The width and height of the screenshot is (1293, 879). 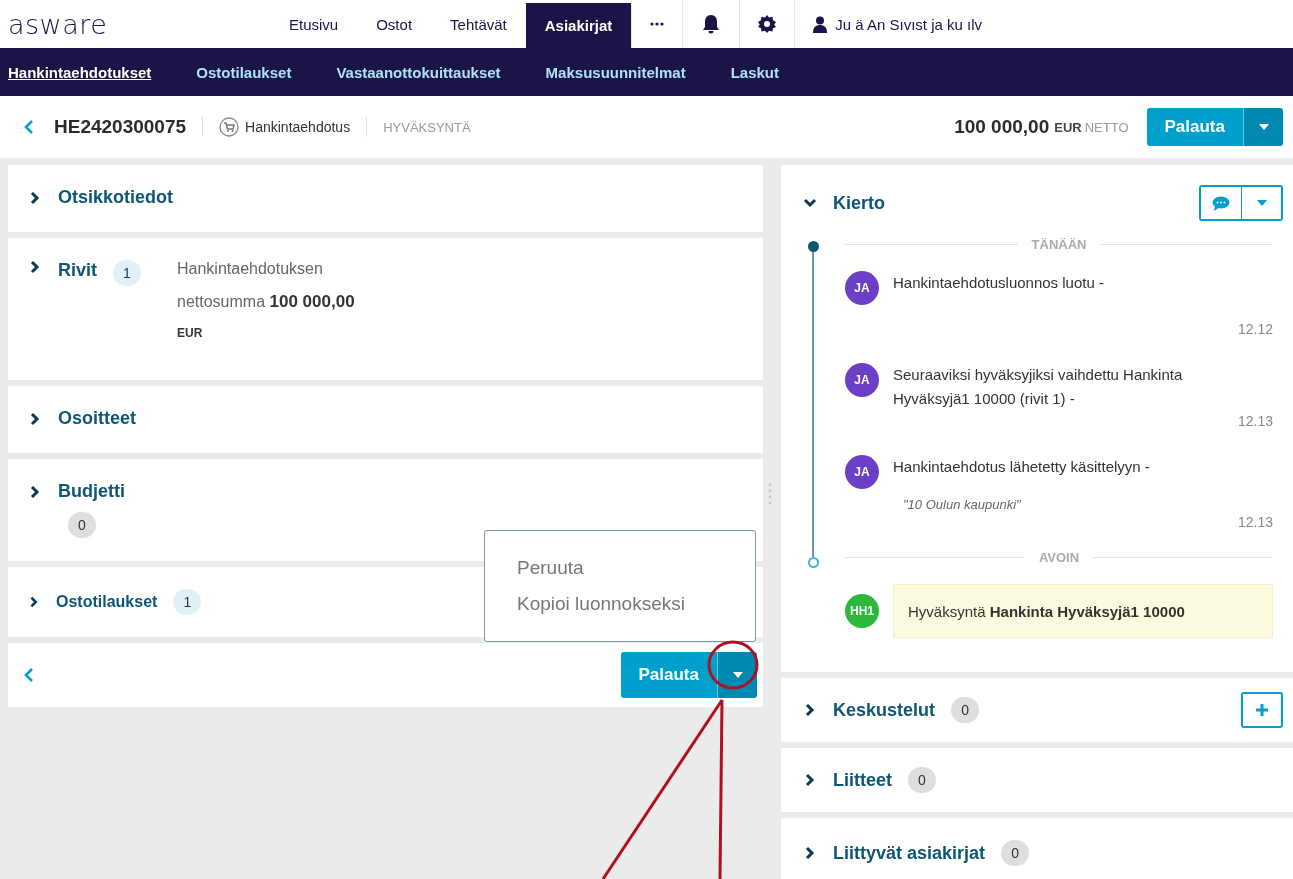 I want to click on document-type: Hankintaehdotus, so click(x=298, y=127).